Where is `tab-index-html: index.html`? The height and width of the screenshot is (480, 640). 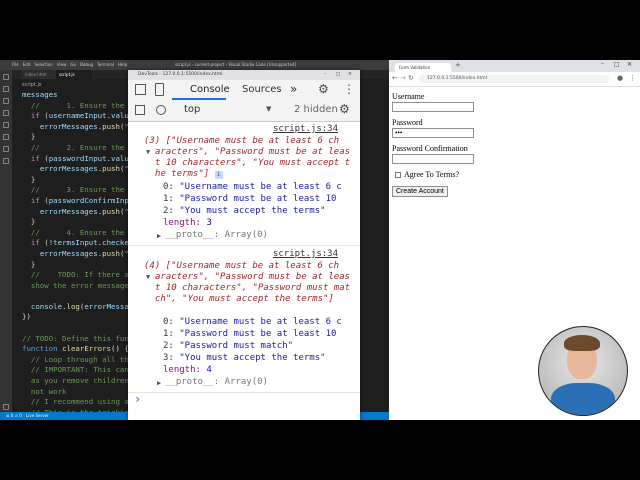
tab-index-html: index.html is located at coordinates (40, 74).